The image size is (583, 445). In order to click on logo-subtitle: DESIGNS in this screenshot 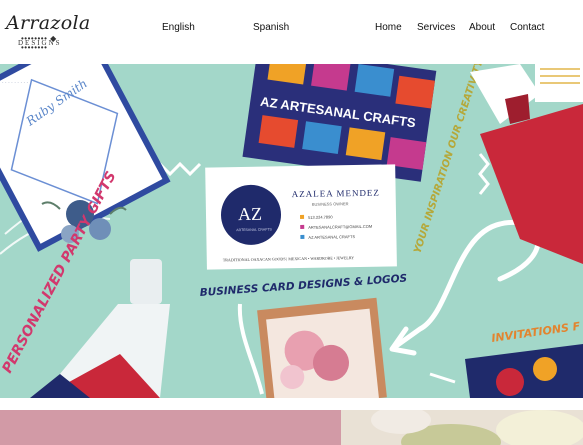, I will do `click(40, 43)`.